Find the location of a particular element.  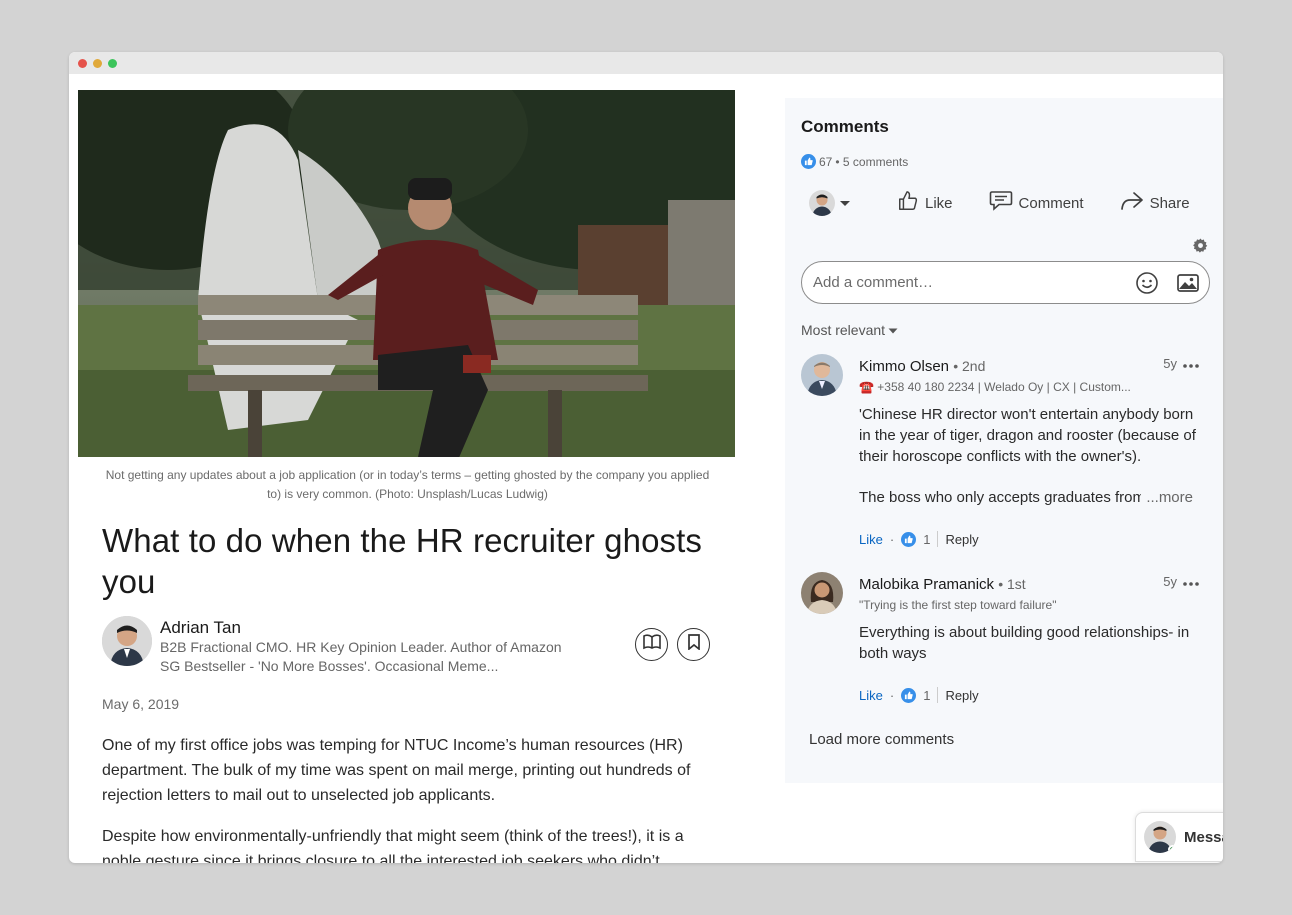

share-button: Share is located at coordinates (1155, 203).